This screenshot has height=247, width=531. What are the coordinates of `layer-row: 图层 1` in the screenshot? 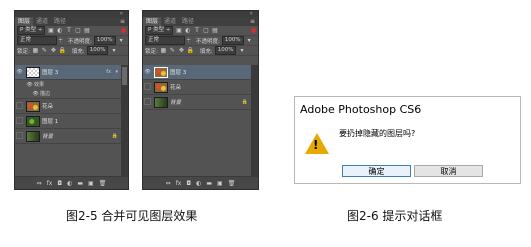 It's located at (68, 121).